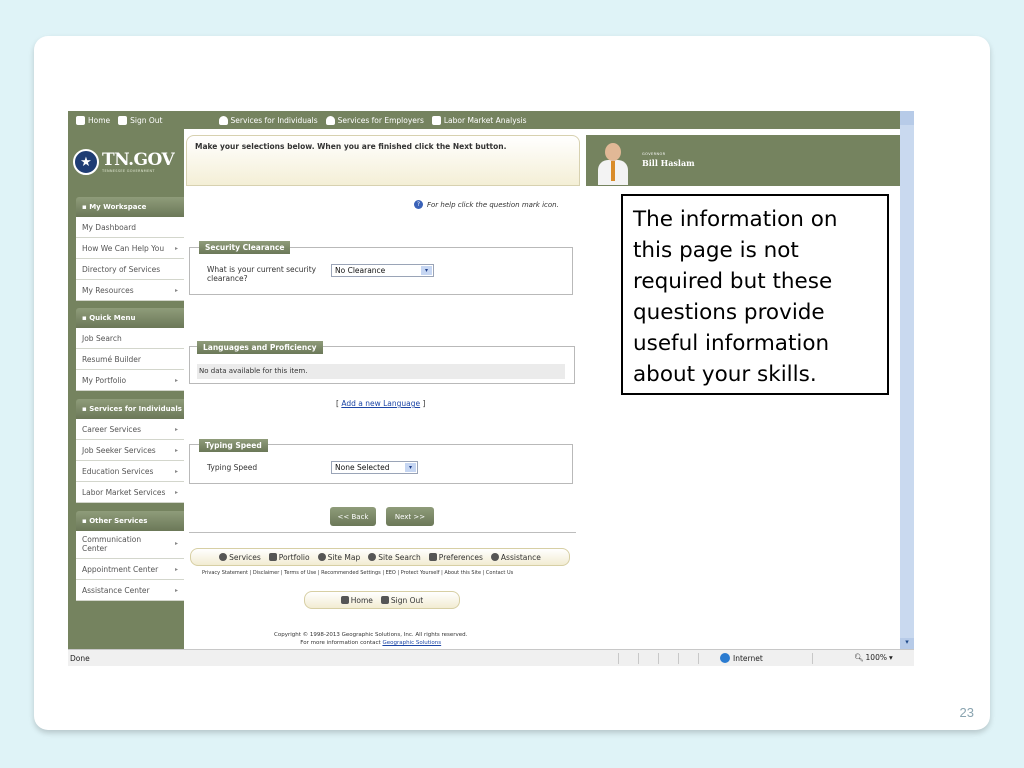 The image size is (1024, 768). What do you see at coordinates (338, 557) in the screenshot?
I see `footer-link-site-map: Site Map` at bounding box center [338, 557].